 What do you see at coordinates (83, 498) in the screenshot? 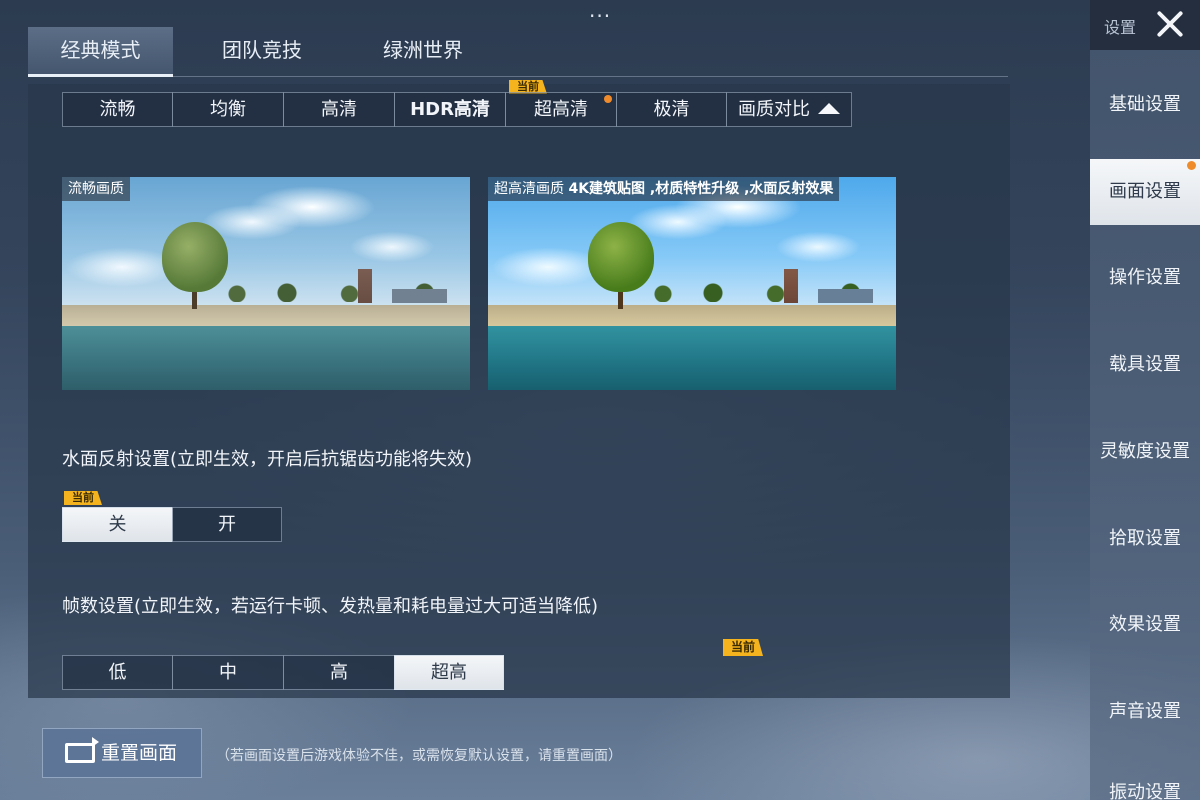
I see `current-water-tag: 当前` at bounding box center [83, 498].